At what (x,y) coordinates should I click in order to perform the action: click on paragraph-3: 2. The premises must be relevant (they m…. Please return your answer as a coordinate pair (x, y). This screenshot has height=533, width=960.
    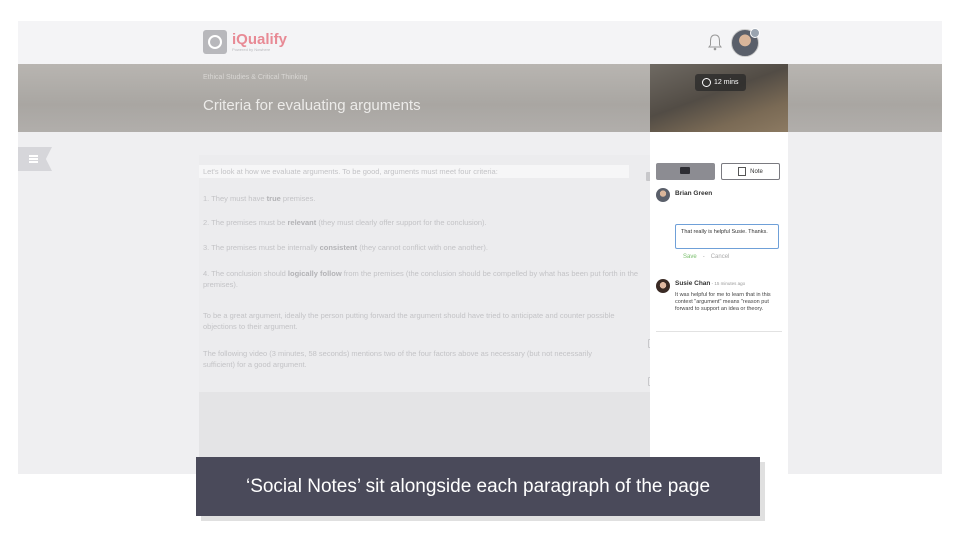
    Looking at the image, I should click on (345, 222).